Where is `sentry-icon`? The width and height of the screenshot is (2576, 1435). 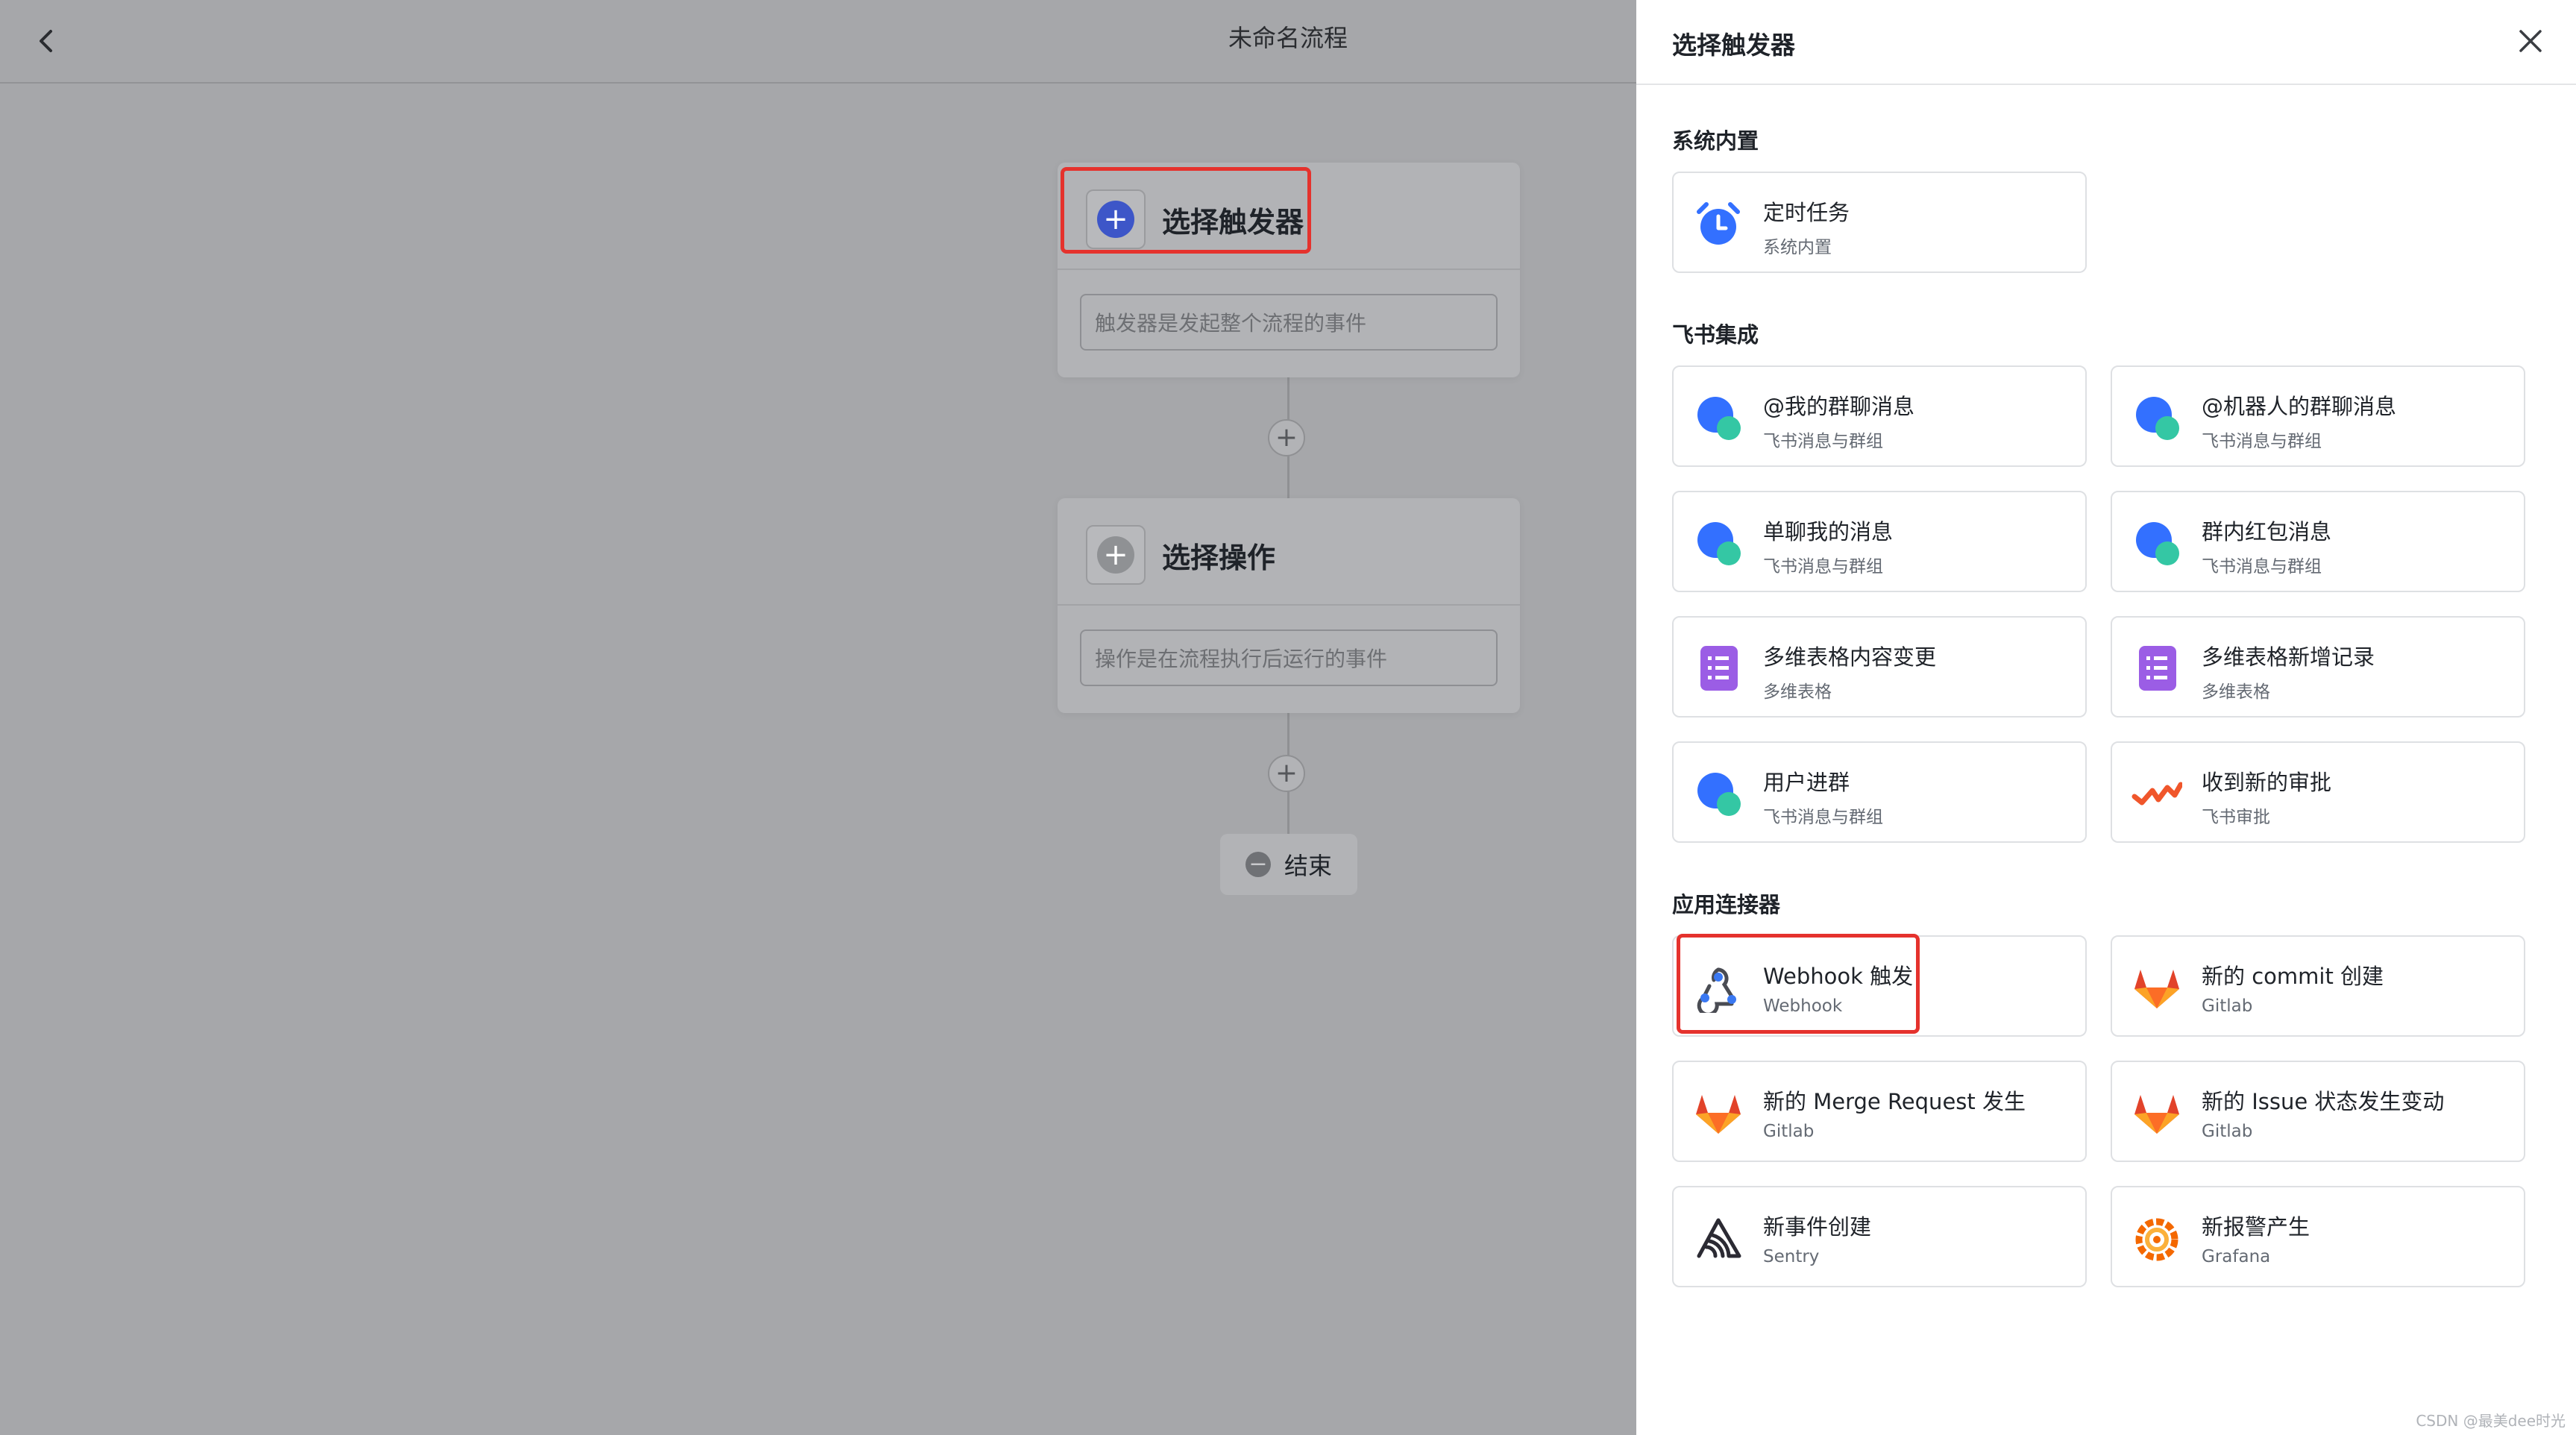
sentry-icon is located at coordinates (1719, 1238).